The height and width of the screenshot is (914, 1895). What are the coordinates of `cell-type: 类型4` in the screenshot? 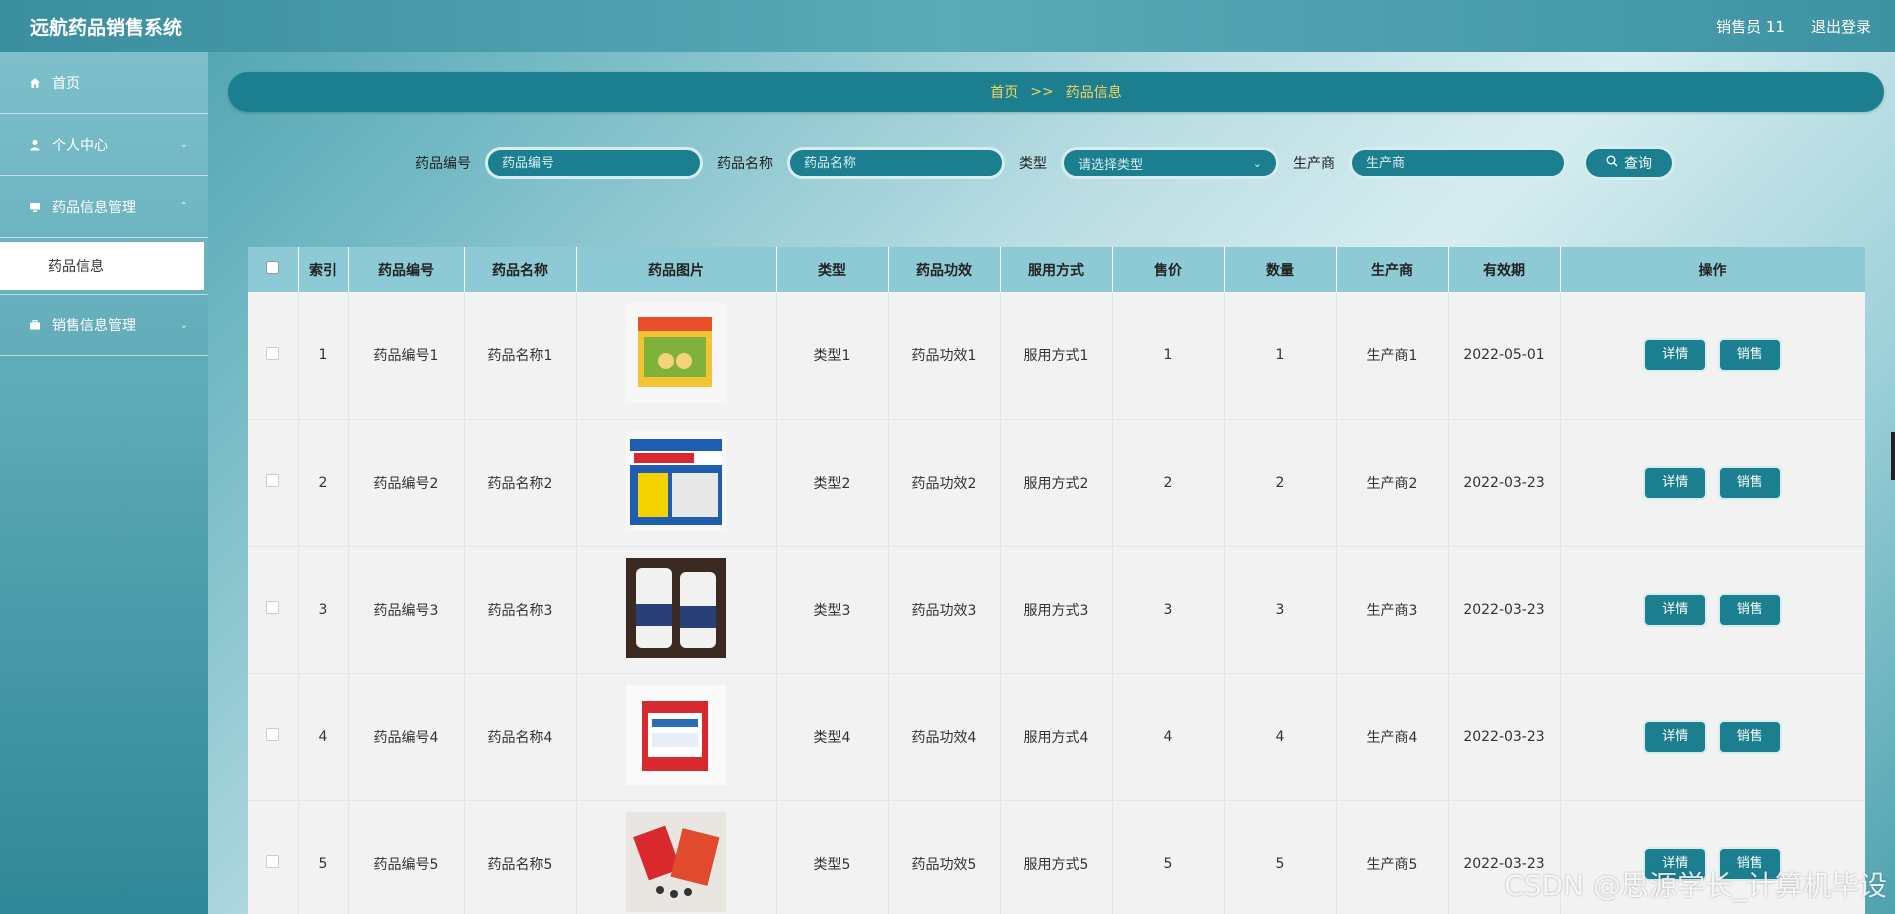 It's located at (832, 737).